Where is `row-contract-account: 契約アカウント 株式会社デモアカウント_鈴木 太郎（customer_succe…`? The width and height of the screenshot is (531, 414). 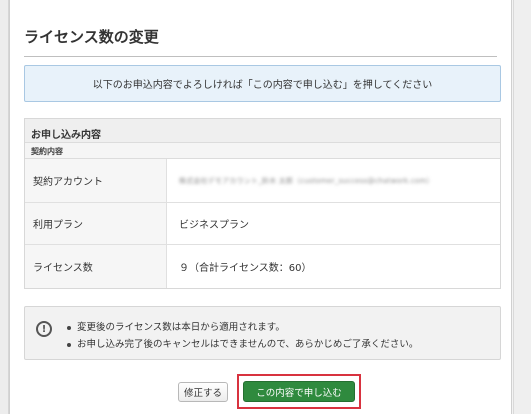 row-contract-account: 契約アカウント 株式会社デモアカウント_鈴木 太郎（customer_succe… is located at coordinates (262, 181).